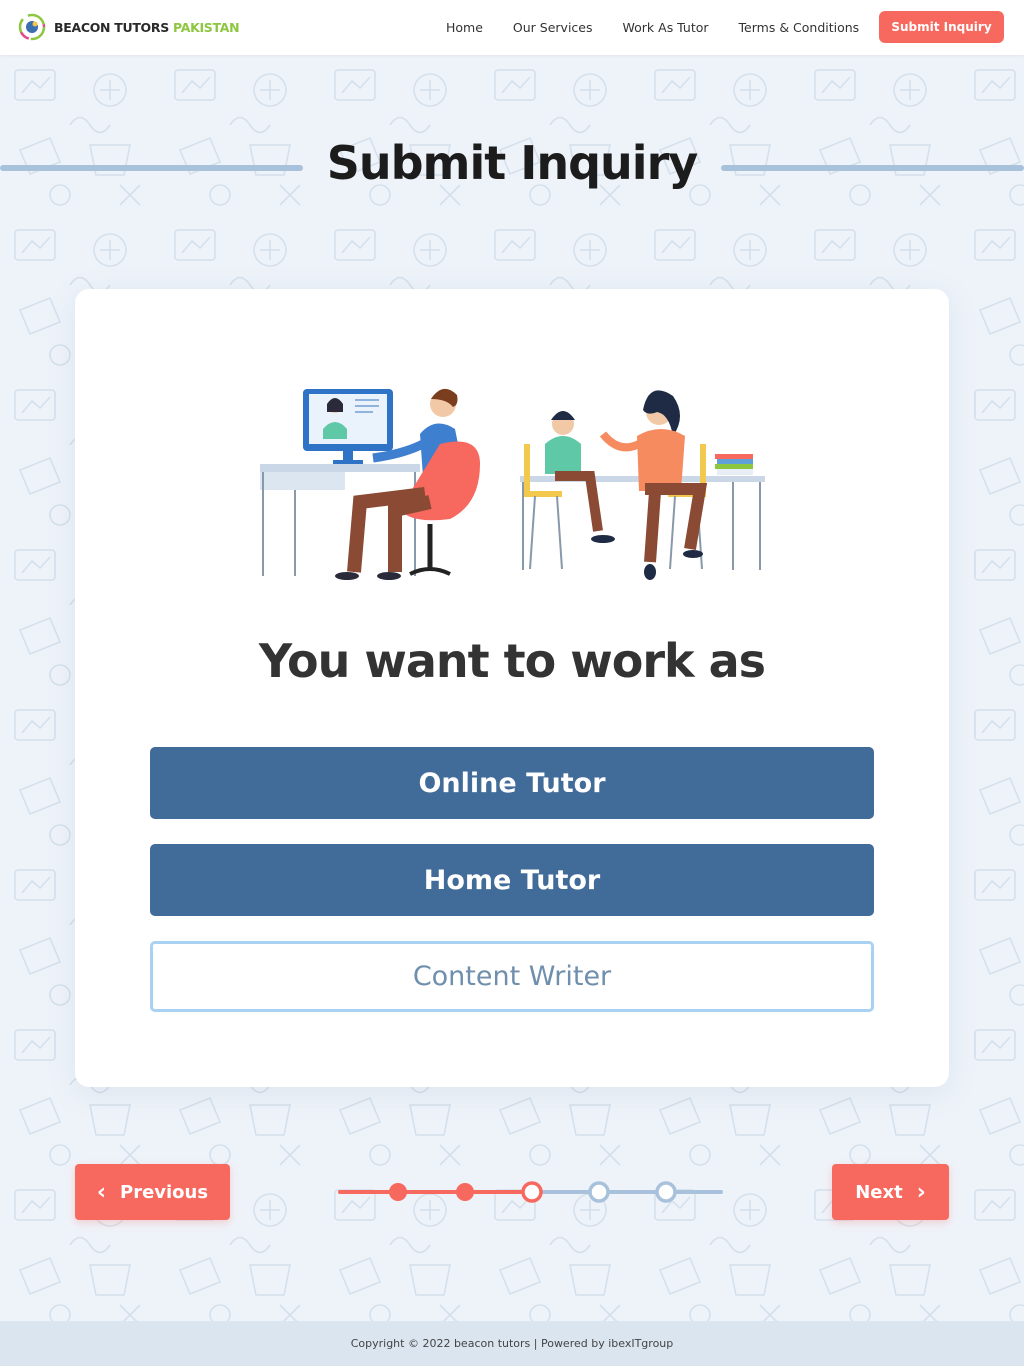  I want to click on nav-our-services: Our Services, so click(553, 27).